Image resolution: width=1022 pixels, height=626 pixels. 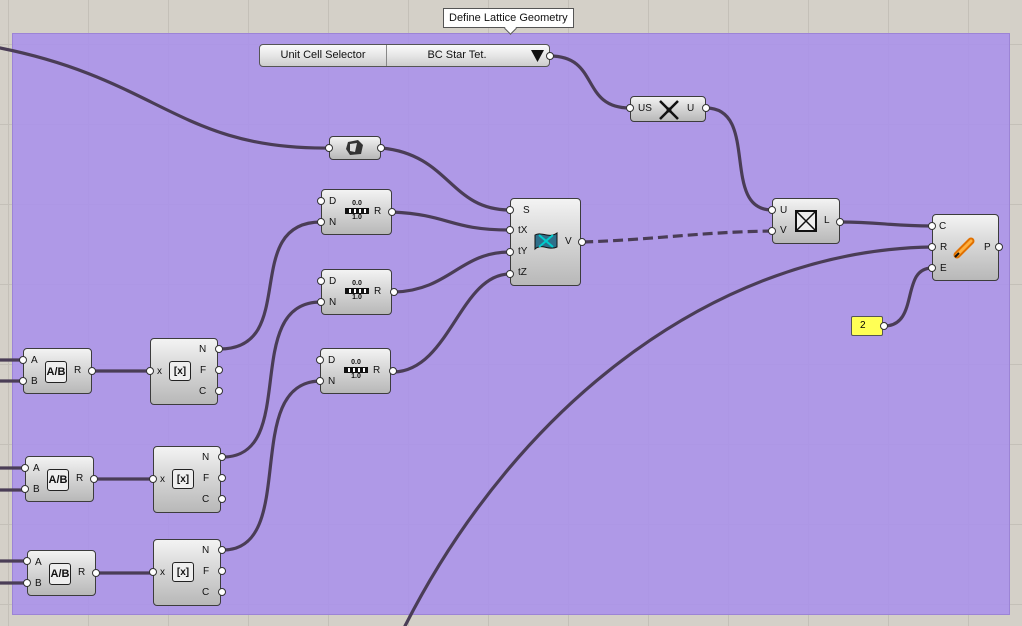 I want to click on geometry-icon, so click(x=355, y=148).